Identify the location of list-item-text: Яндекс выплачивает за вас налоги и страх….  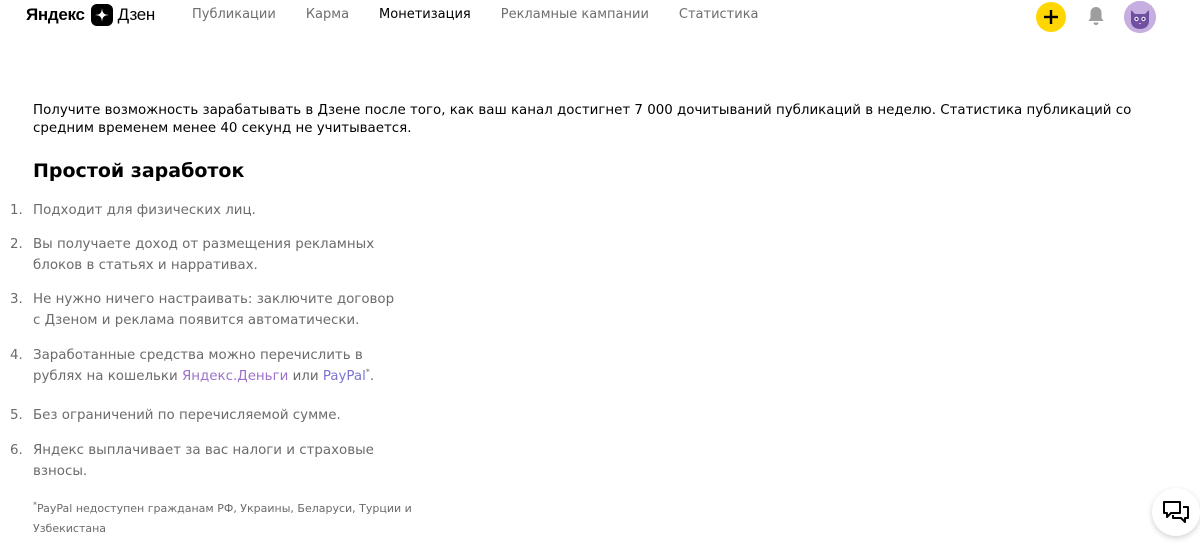
(203, 461).